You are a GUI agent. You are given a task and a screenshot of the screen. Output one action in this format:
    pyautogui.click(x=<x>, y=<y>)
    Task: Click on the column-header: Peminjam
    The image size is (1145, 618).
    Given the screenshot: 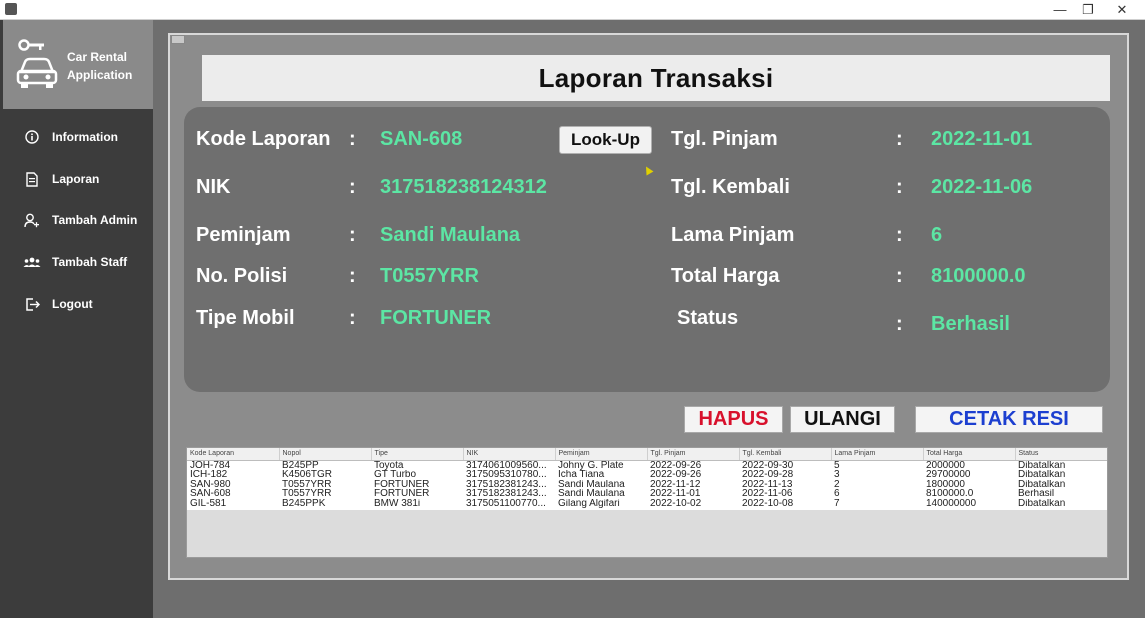 What is the action you would take?
    pyautogui.click(x=601, y=454)
    